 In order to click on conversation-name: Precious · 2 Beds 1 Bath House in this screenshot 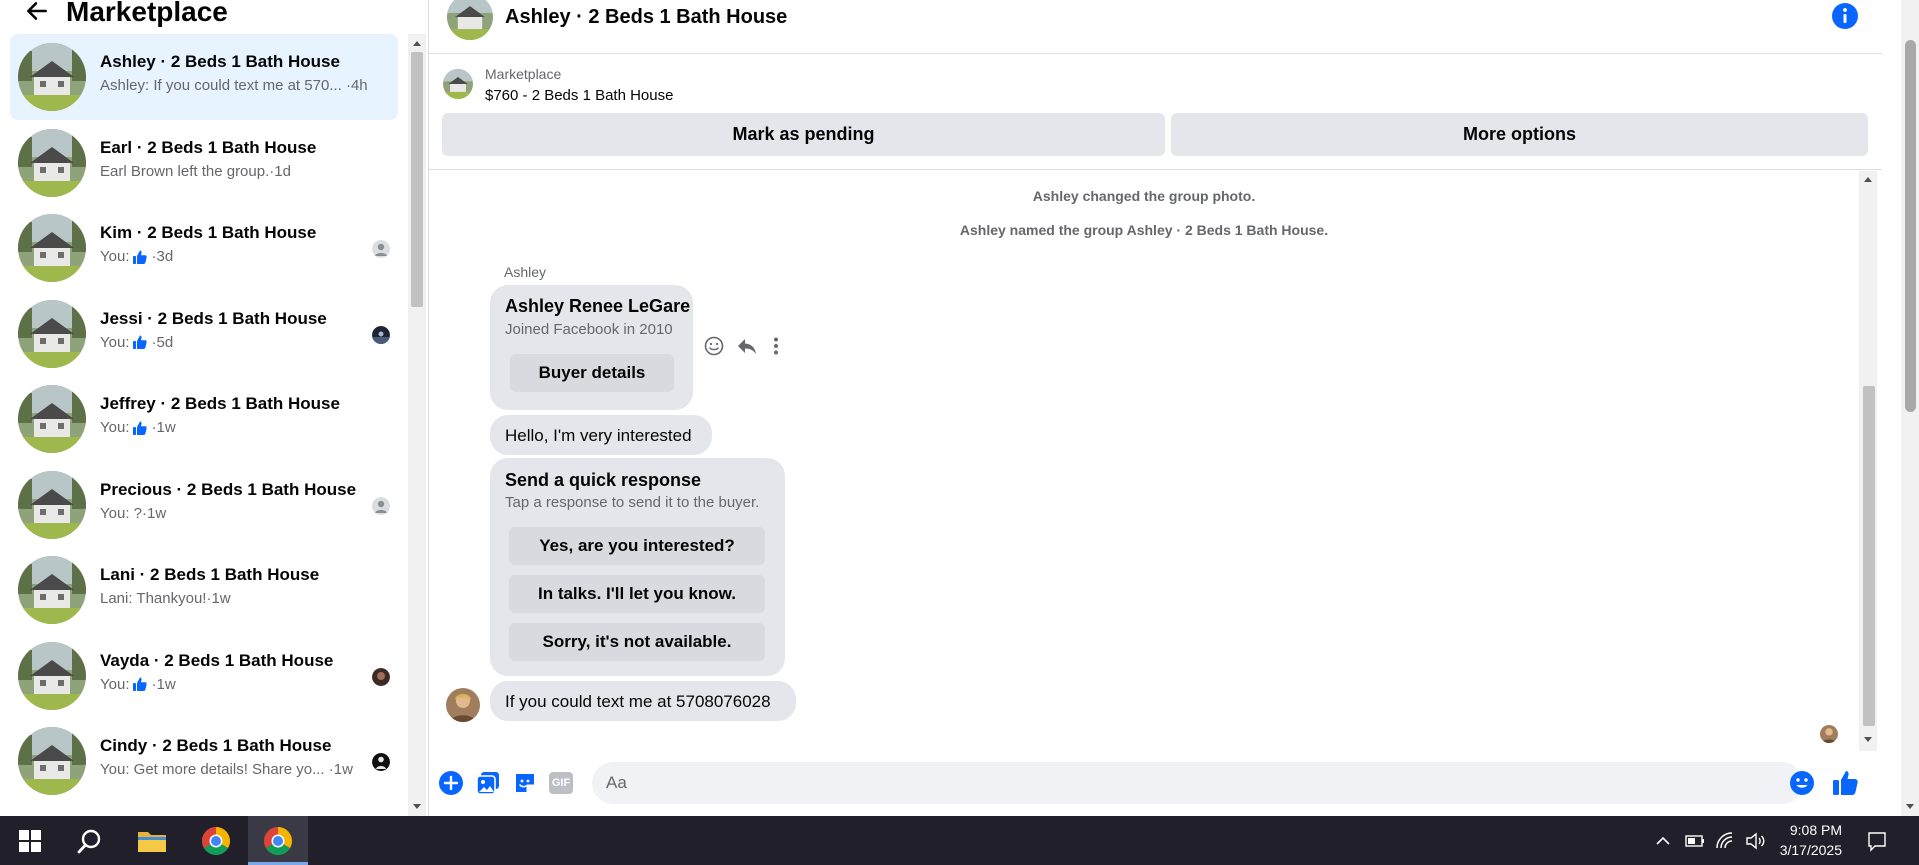, I will do `click(228, 489)`.